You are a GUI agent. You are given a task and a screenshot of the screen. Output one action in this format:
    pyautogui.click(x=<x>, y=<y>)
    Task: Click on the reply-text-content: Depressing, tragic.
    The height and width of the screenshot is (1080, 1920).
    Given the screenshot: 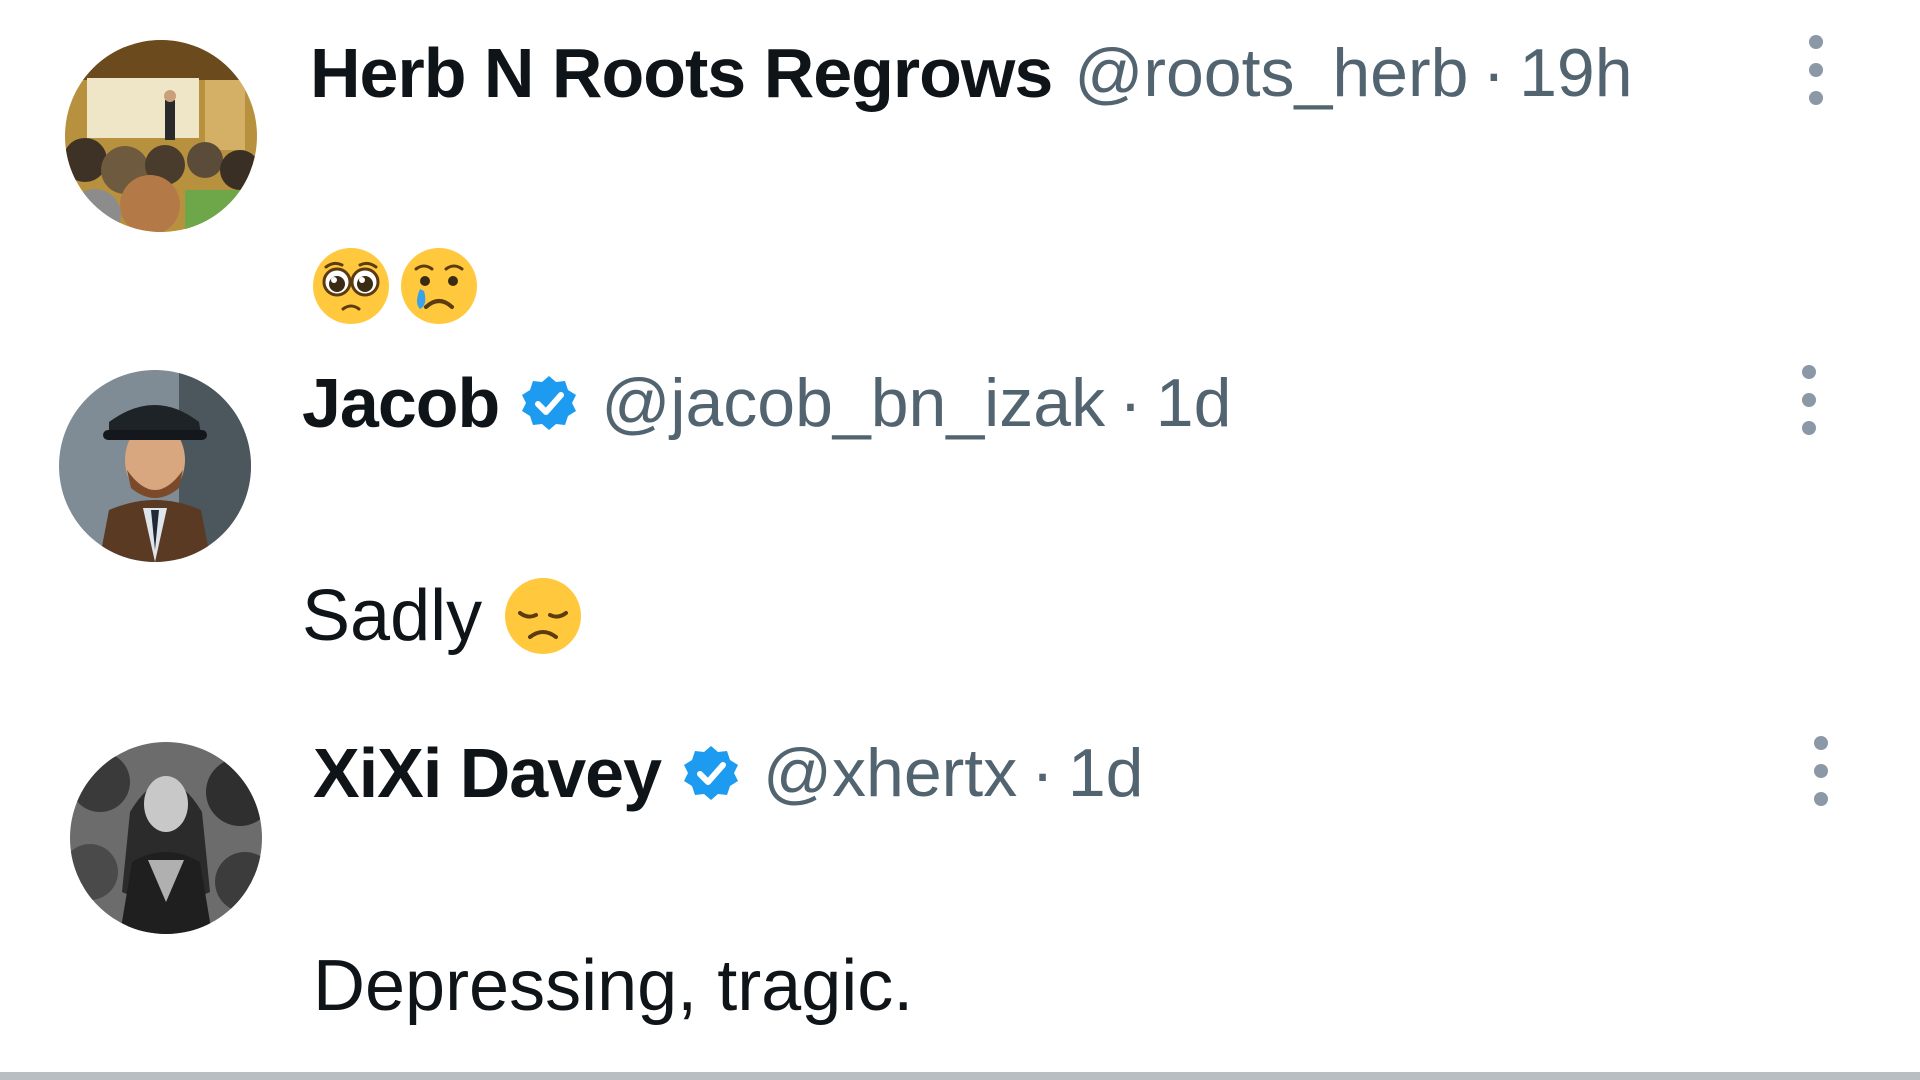 What is the action you would take?
    pyautogui.click(x=613, y=986)
    